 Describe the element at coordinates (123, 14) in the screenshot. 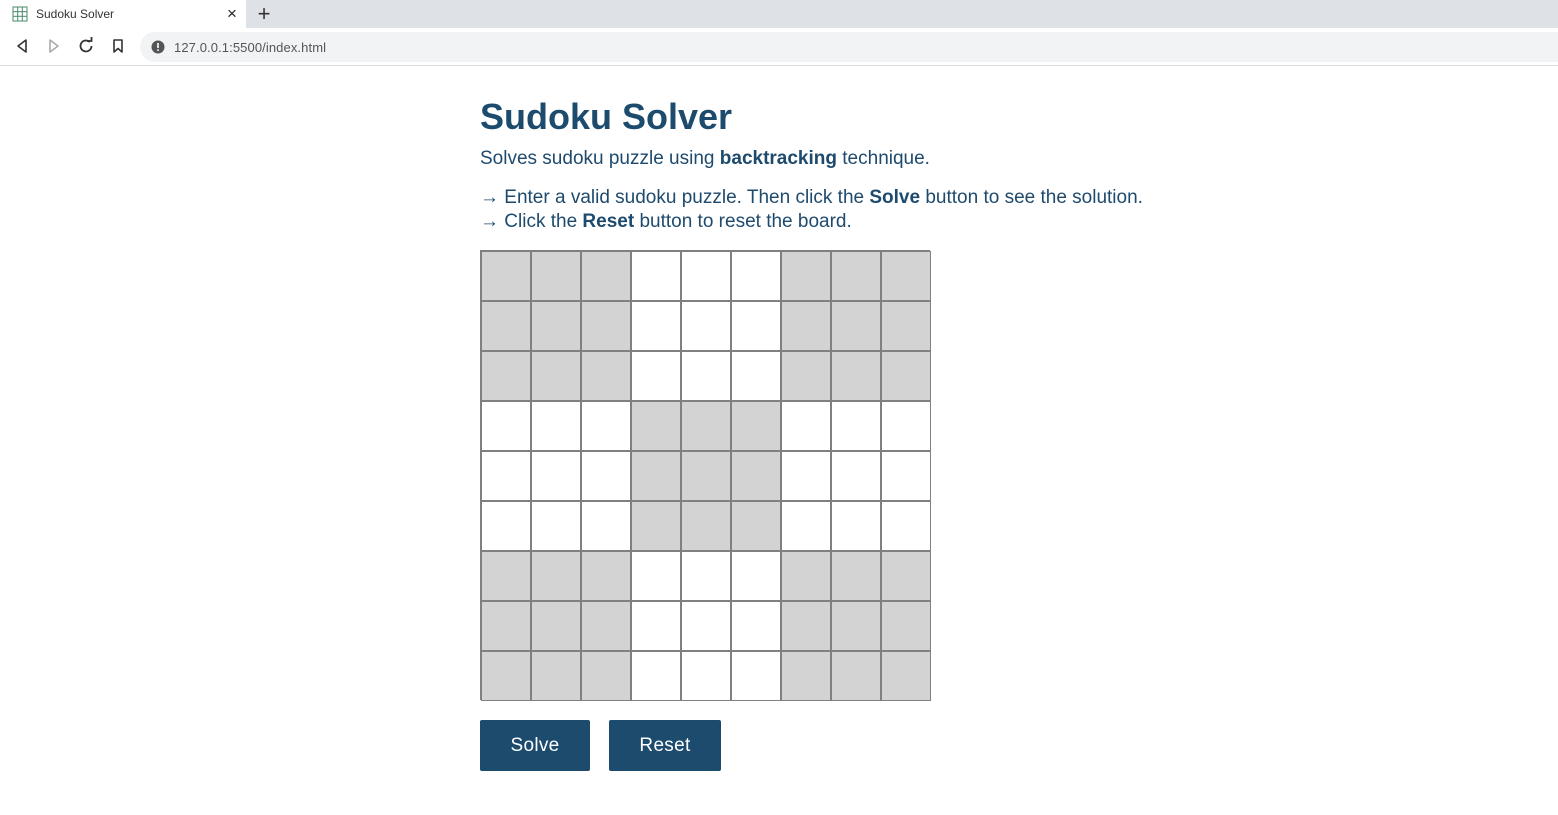

I see `browser-tab: Sudoku Solver ×` at that location.